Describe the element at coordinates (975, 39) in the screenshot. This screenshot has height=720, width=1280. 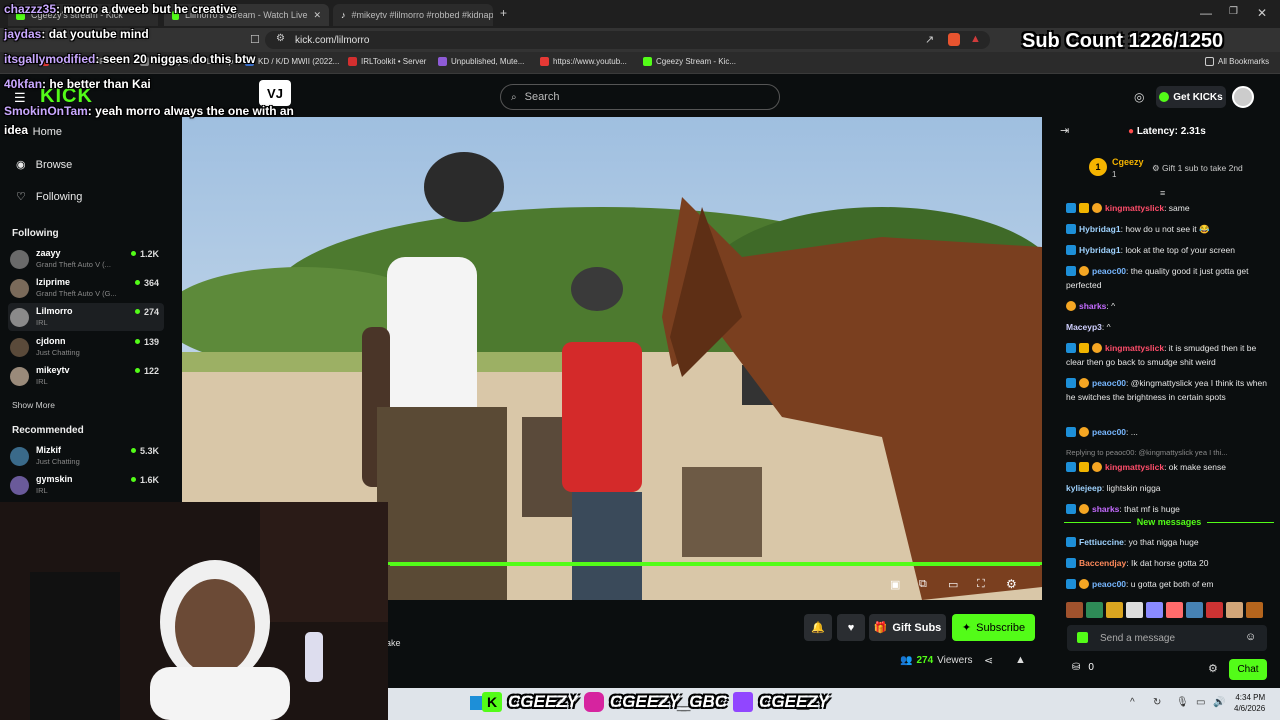
I see `rewards-icon: ▲` at that location.